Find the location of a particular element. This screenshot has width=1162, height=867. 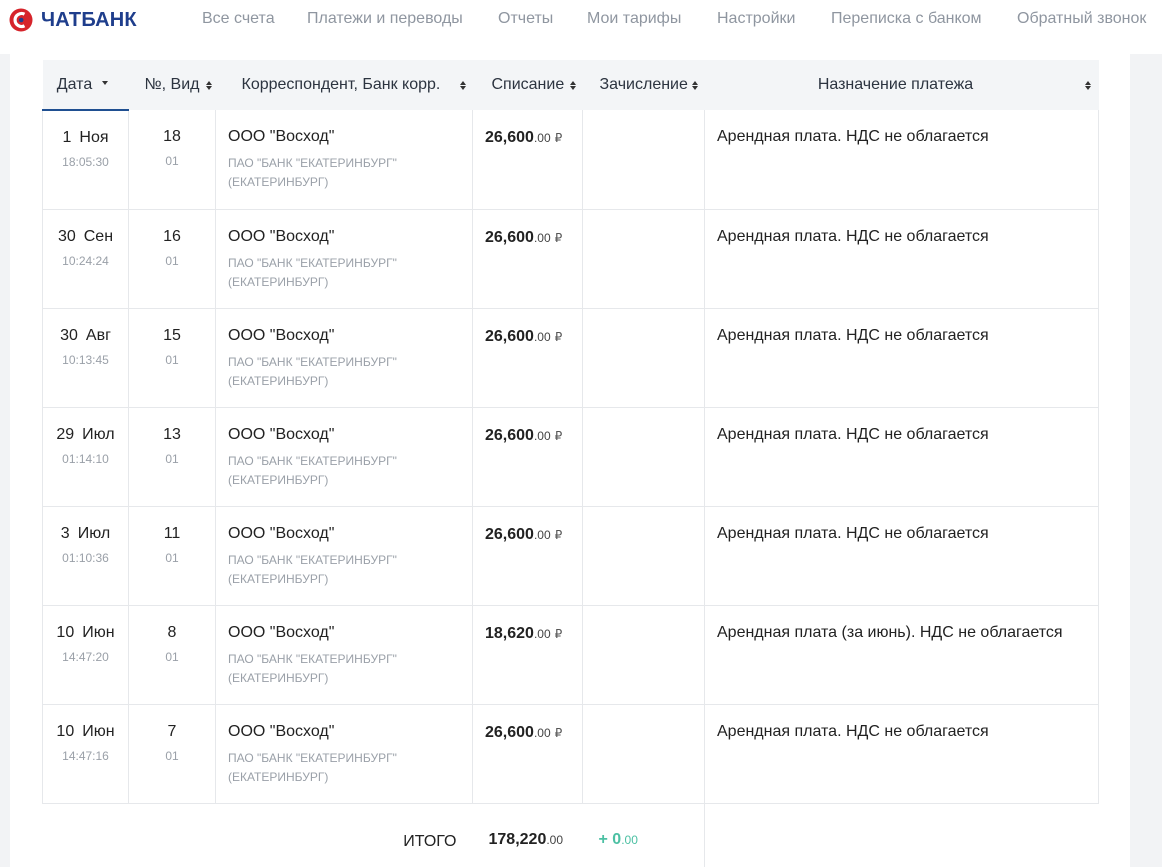

cell-number: 8 01 is located at coordinates (172, 654).